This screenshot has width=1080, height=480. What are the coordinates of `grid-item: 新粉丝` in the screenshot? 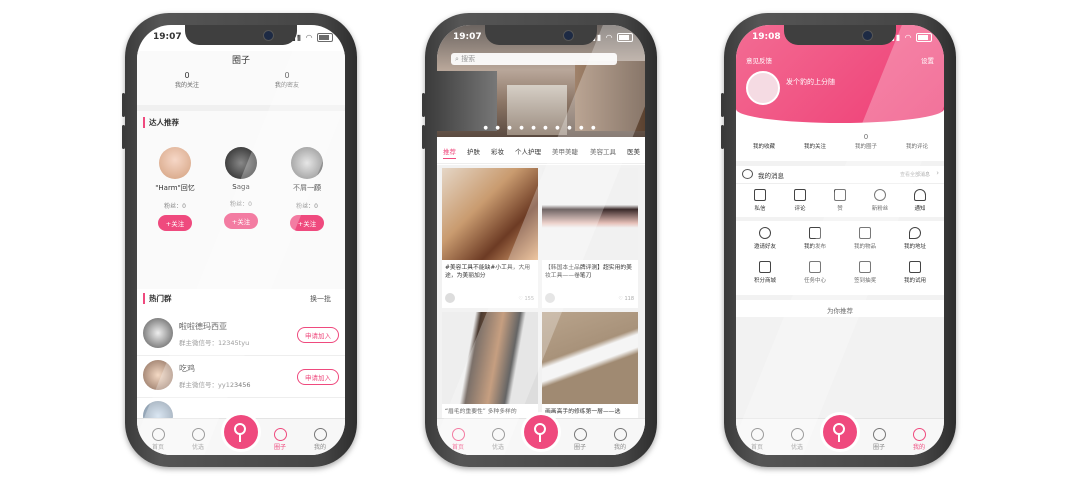 It's located at (880, 200).